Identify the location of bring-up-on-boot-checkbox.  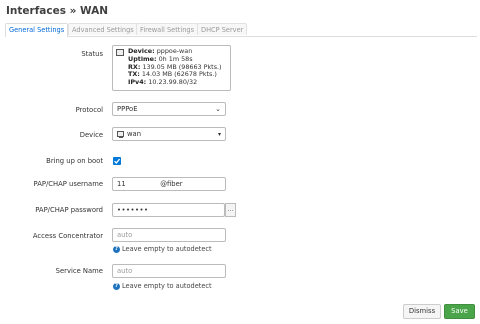
(117, 161).